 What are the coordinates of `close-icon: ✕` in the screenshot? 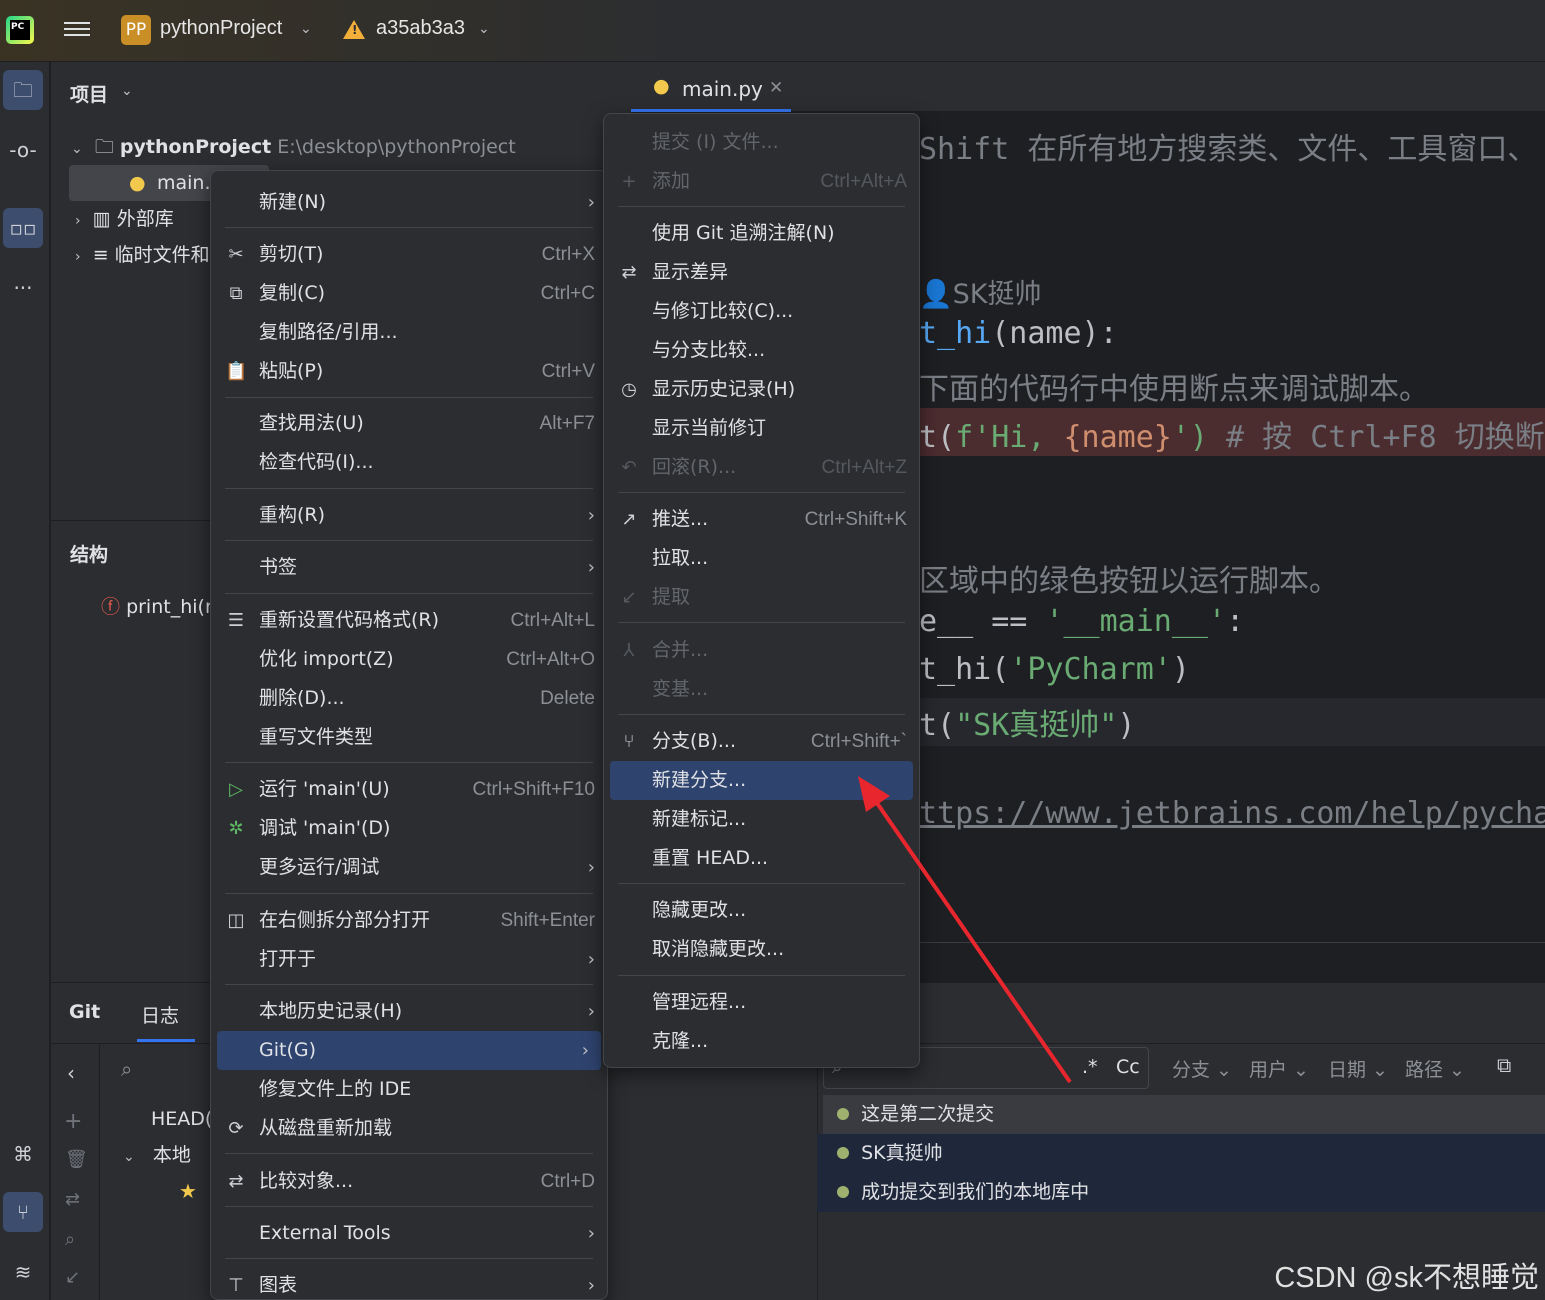 It's located at (776, 88).